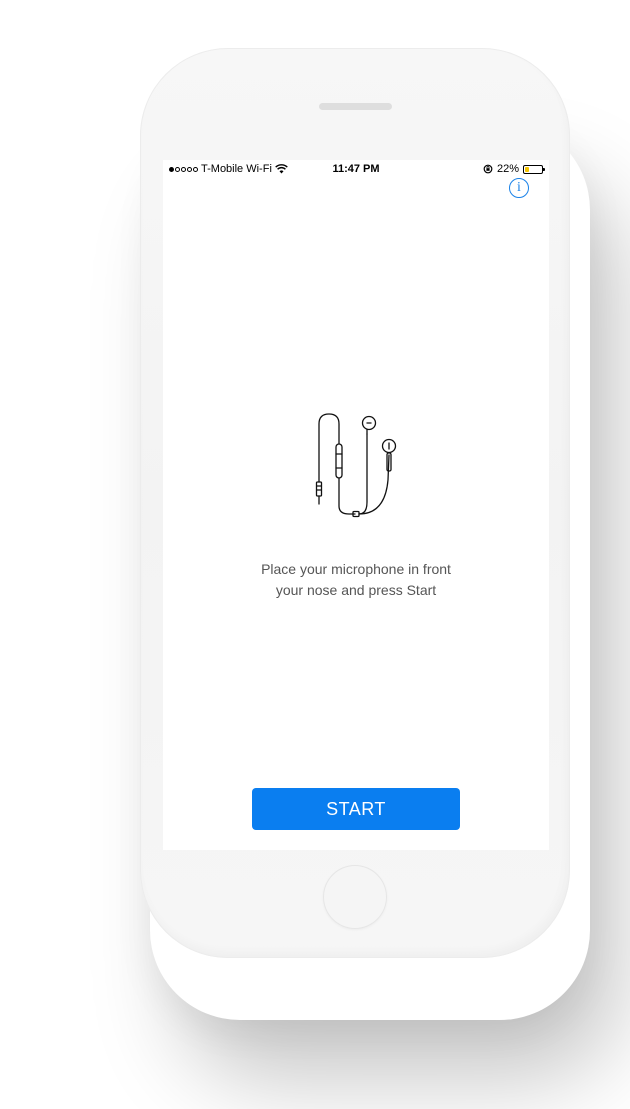 The height and width of the screenshot is (1109, 630). Describe the element at coordinates (488, 169) in the screenshot. I see `orientation-lock-icon` at that location.